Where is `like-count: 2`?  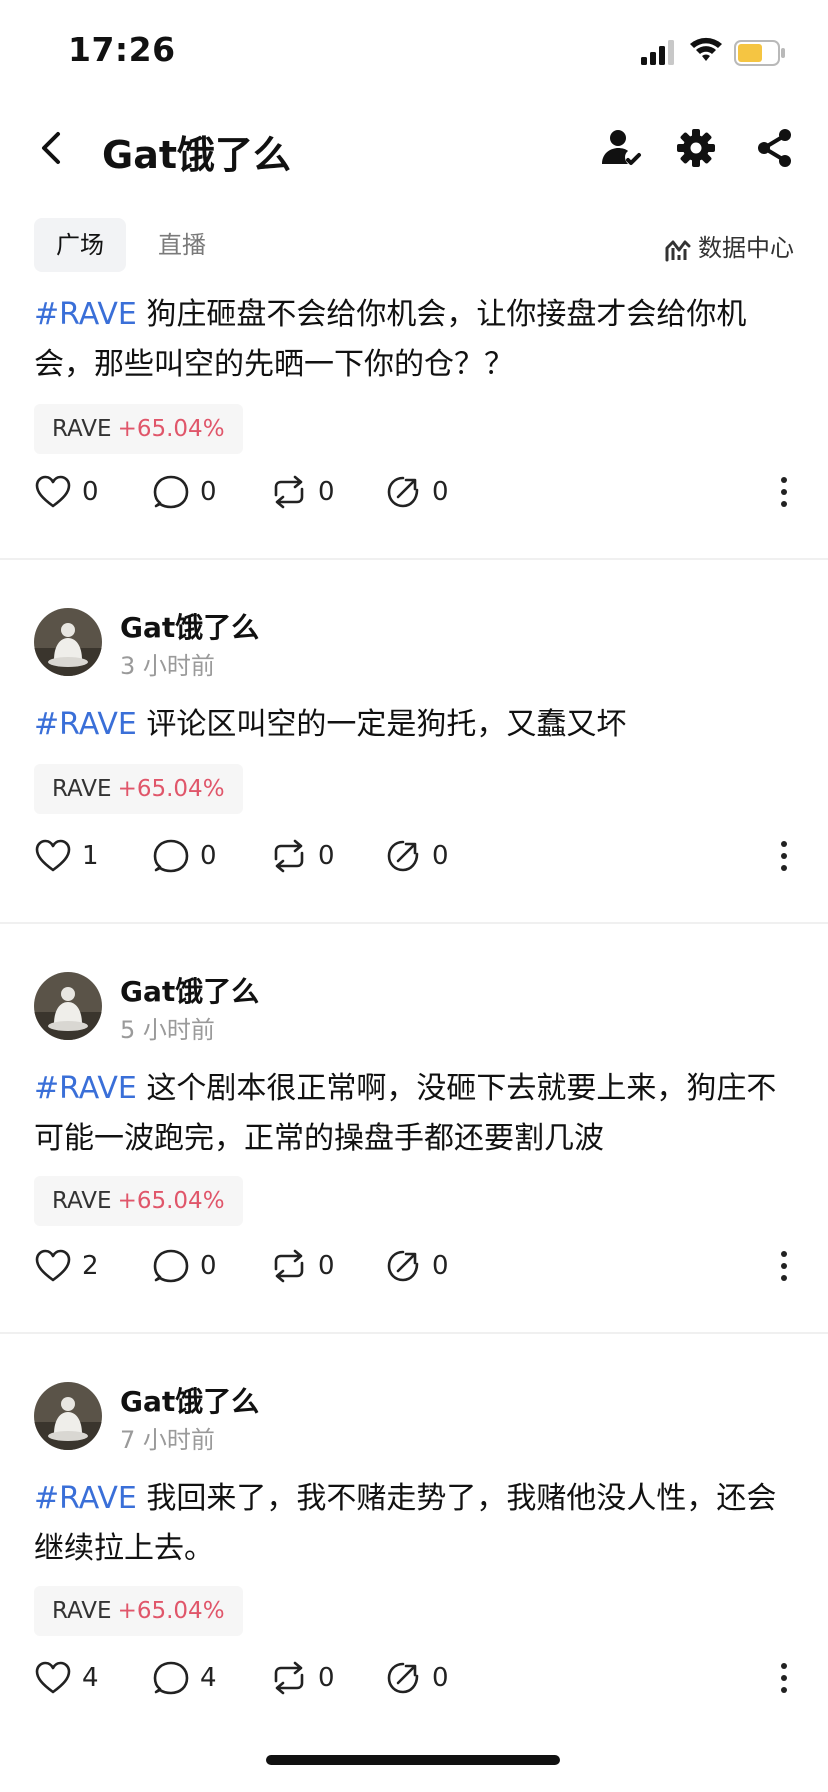
like-count: 2 is located at coordinates (90, 1266).